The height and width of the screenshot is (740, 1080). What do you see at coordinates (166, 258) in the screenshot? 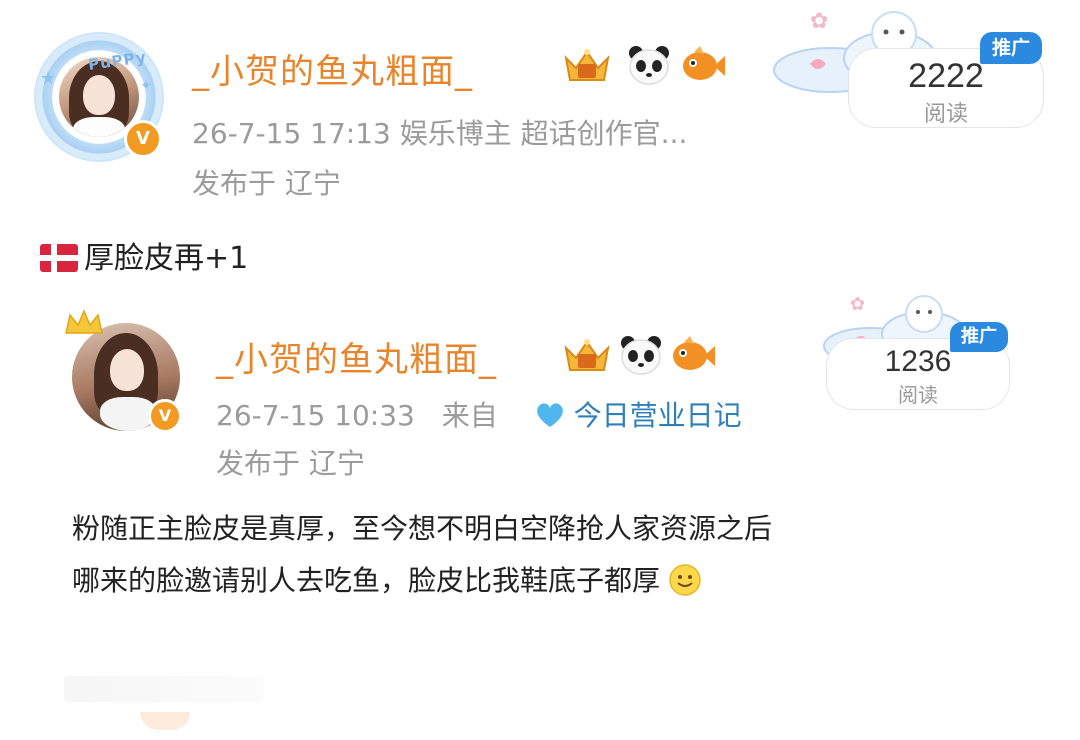
I see `post-body: 厚脸皮再+1` at bounding box center [166, 258].